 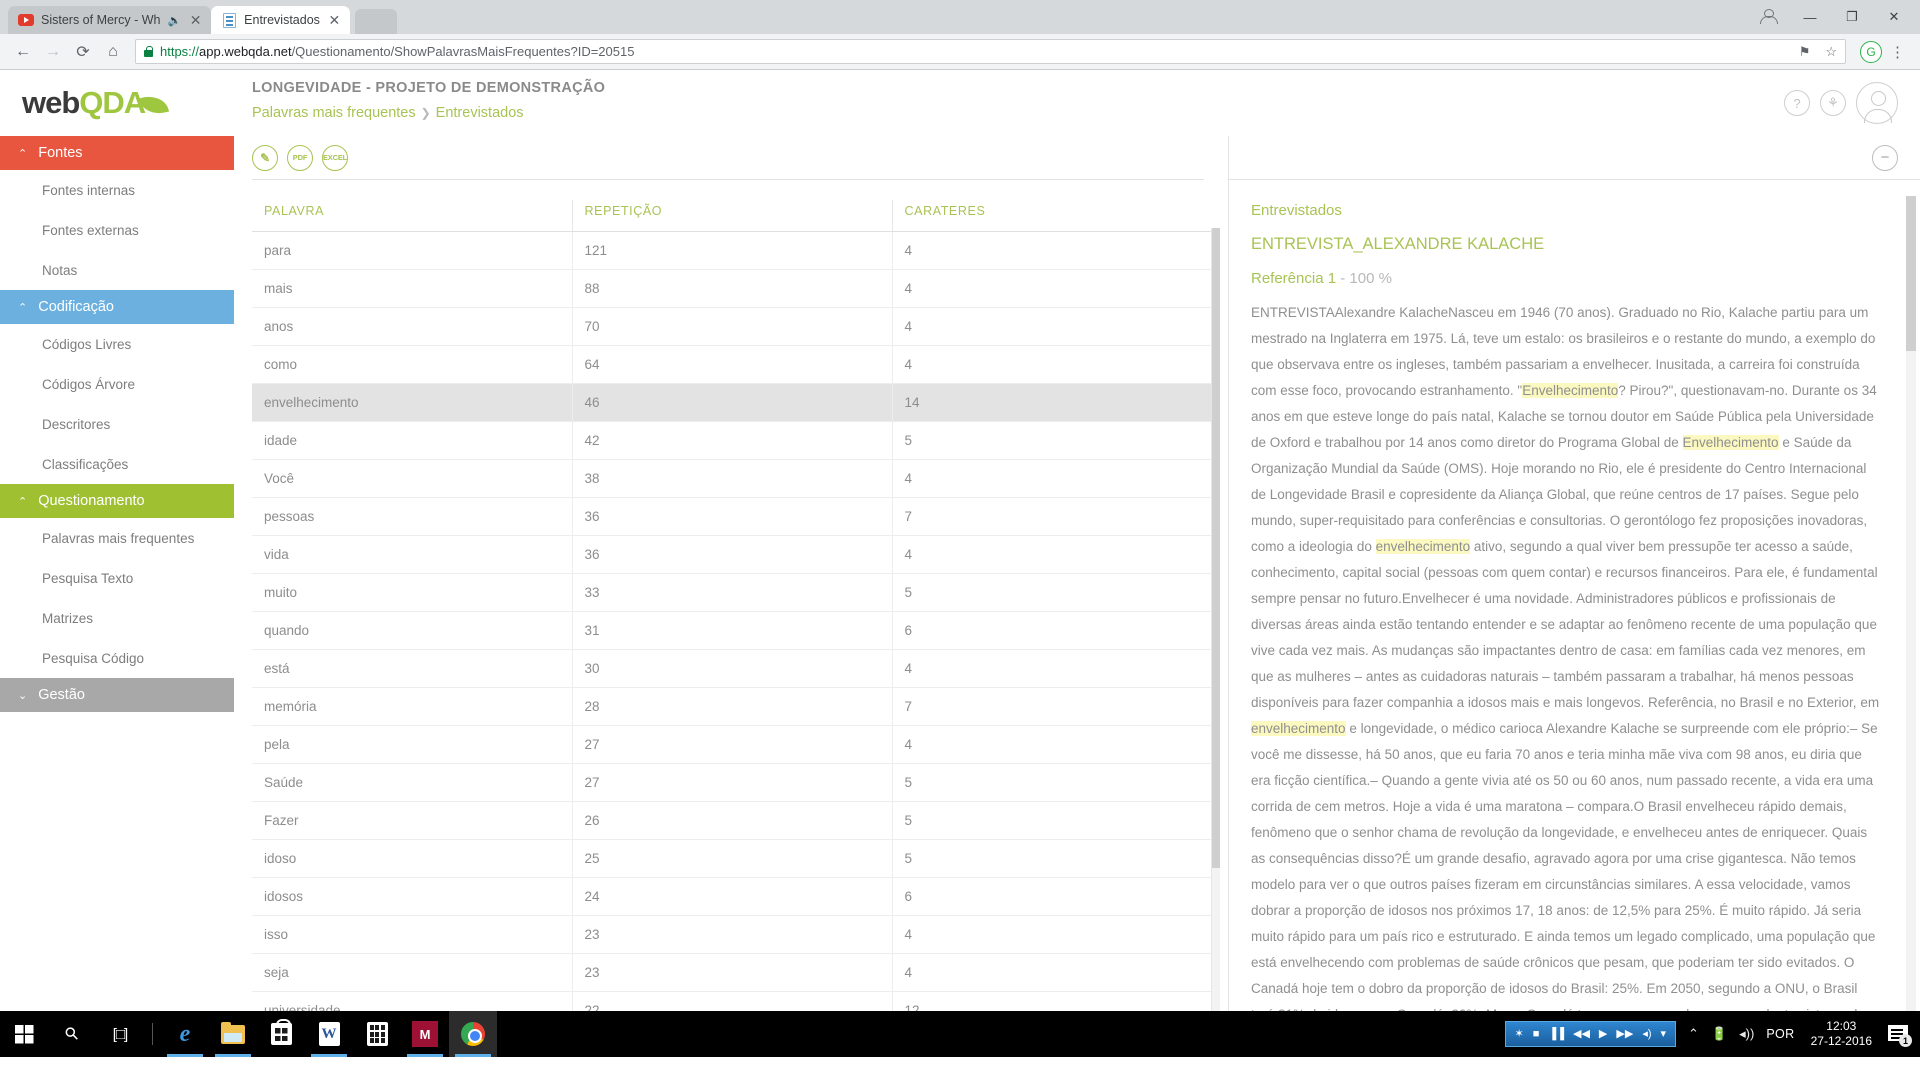 I want to click on clock: 12:03 27-12-2016, so click(x=1841, y=1034).